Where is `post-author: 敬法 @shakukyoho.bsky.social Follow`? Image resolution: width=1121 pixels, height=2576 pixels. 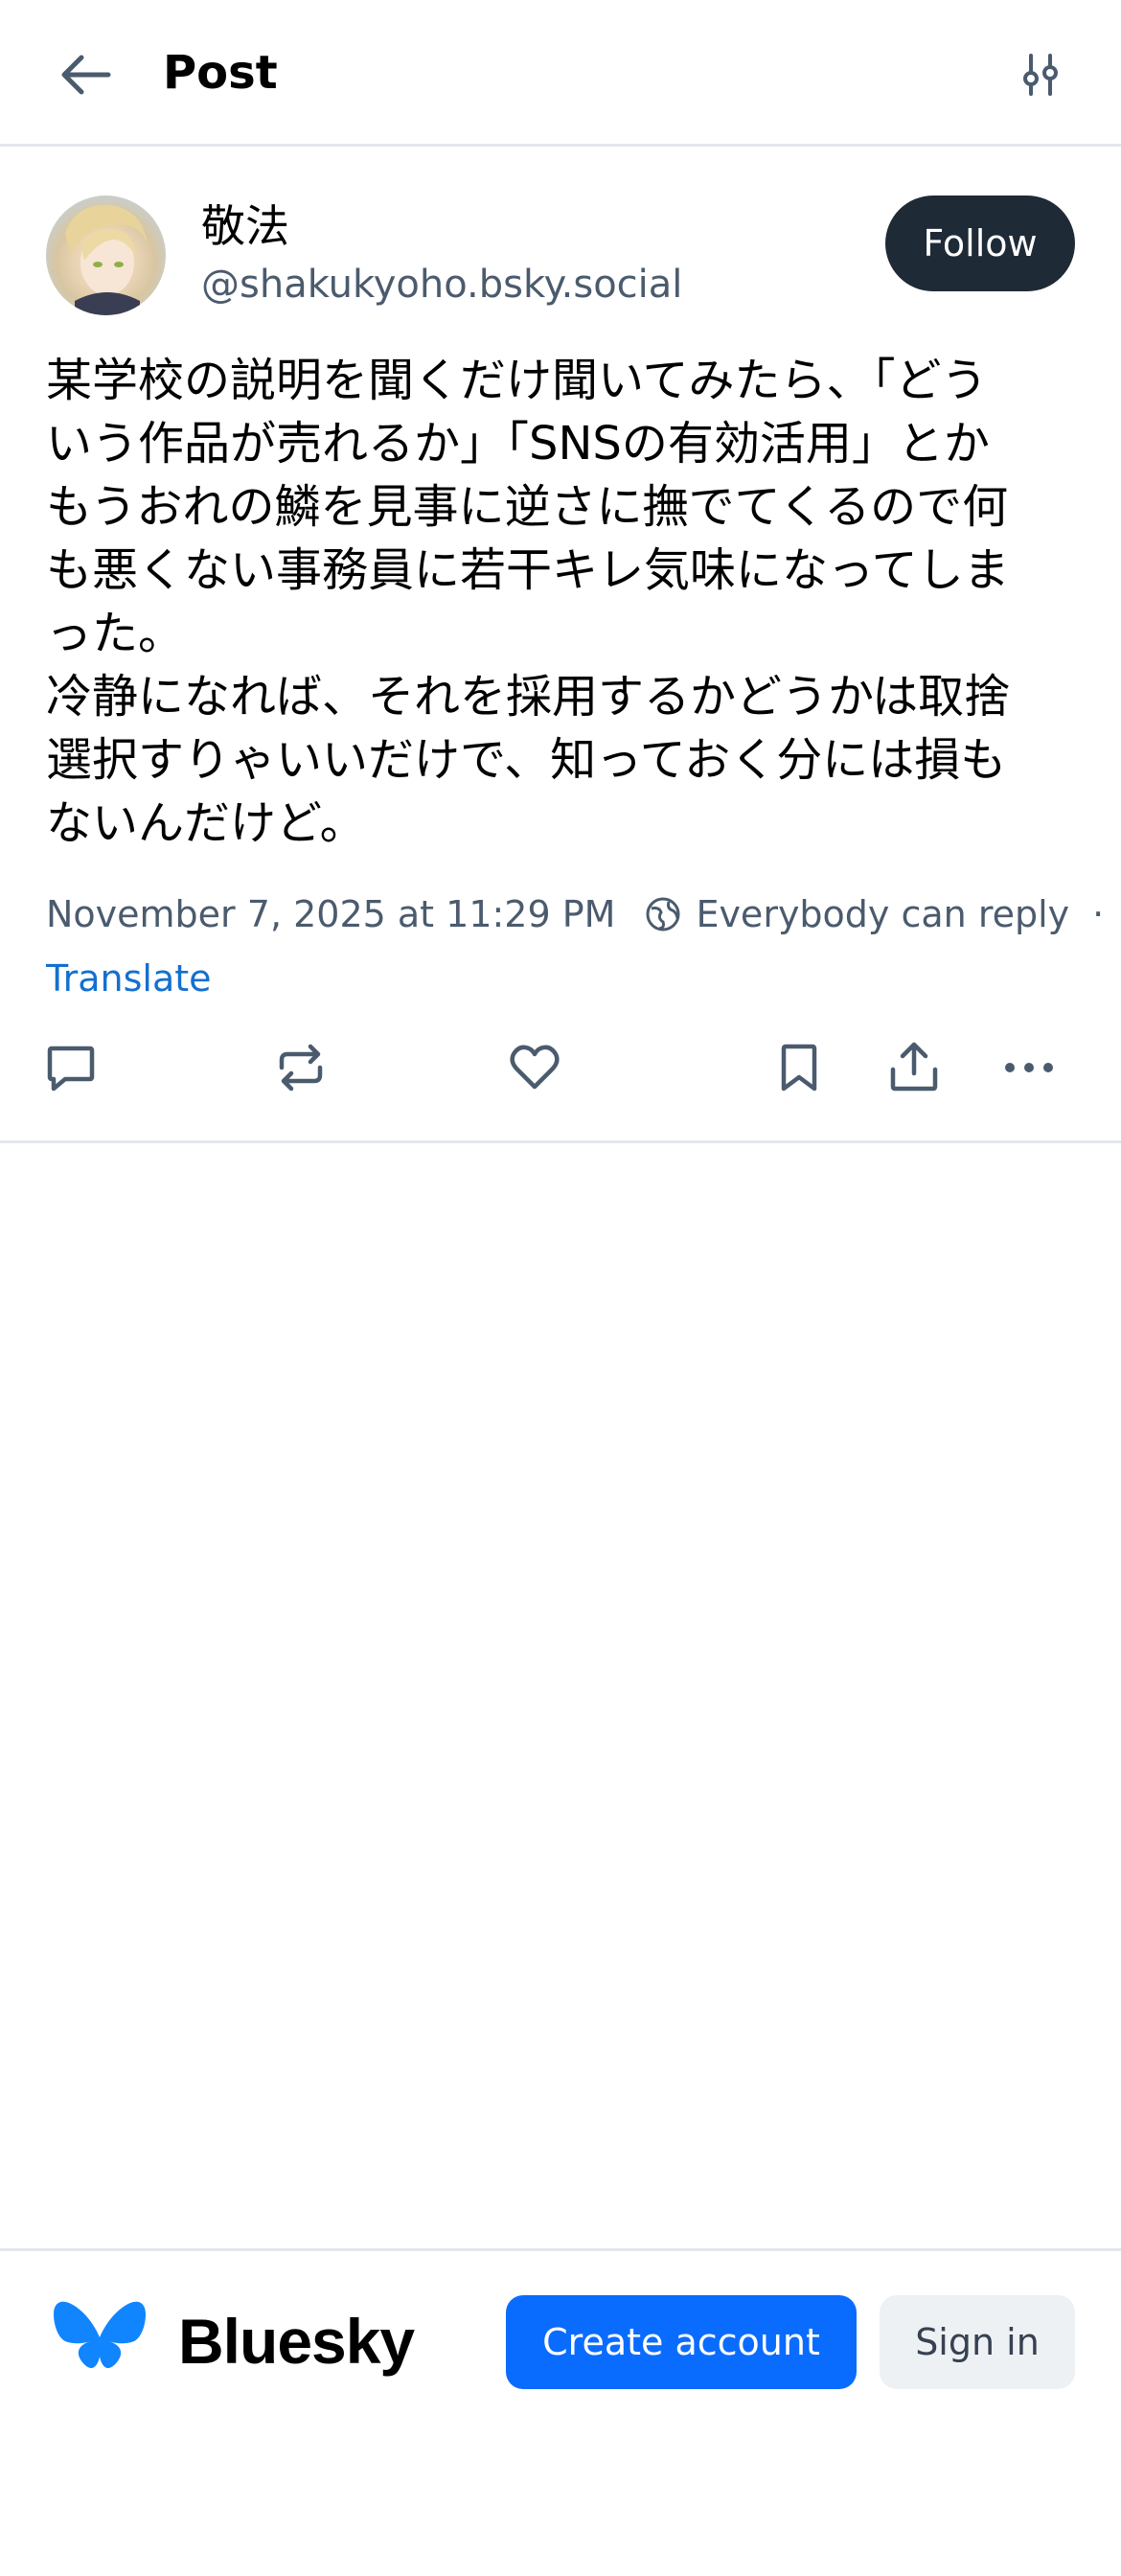
post-author: 敬法 @shakukyoho.bsky.social Follow is located at coordinates (560, 255).